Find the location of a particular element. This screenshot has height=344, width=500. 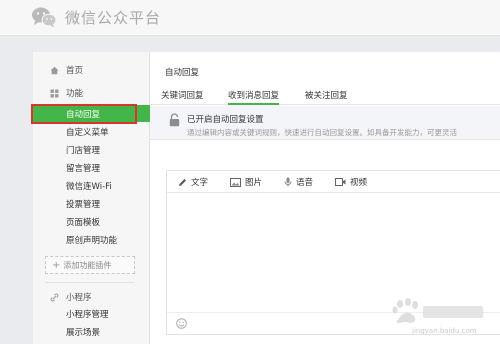

sidebar-item-wifi: 微信连Wi-Fi is located at coordinates (91, 185).